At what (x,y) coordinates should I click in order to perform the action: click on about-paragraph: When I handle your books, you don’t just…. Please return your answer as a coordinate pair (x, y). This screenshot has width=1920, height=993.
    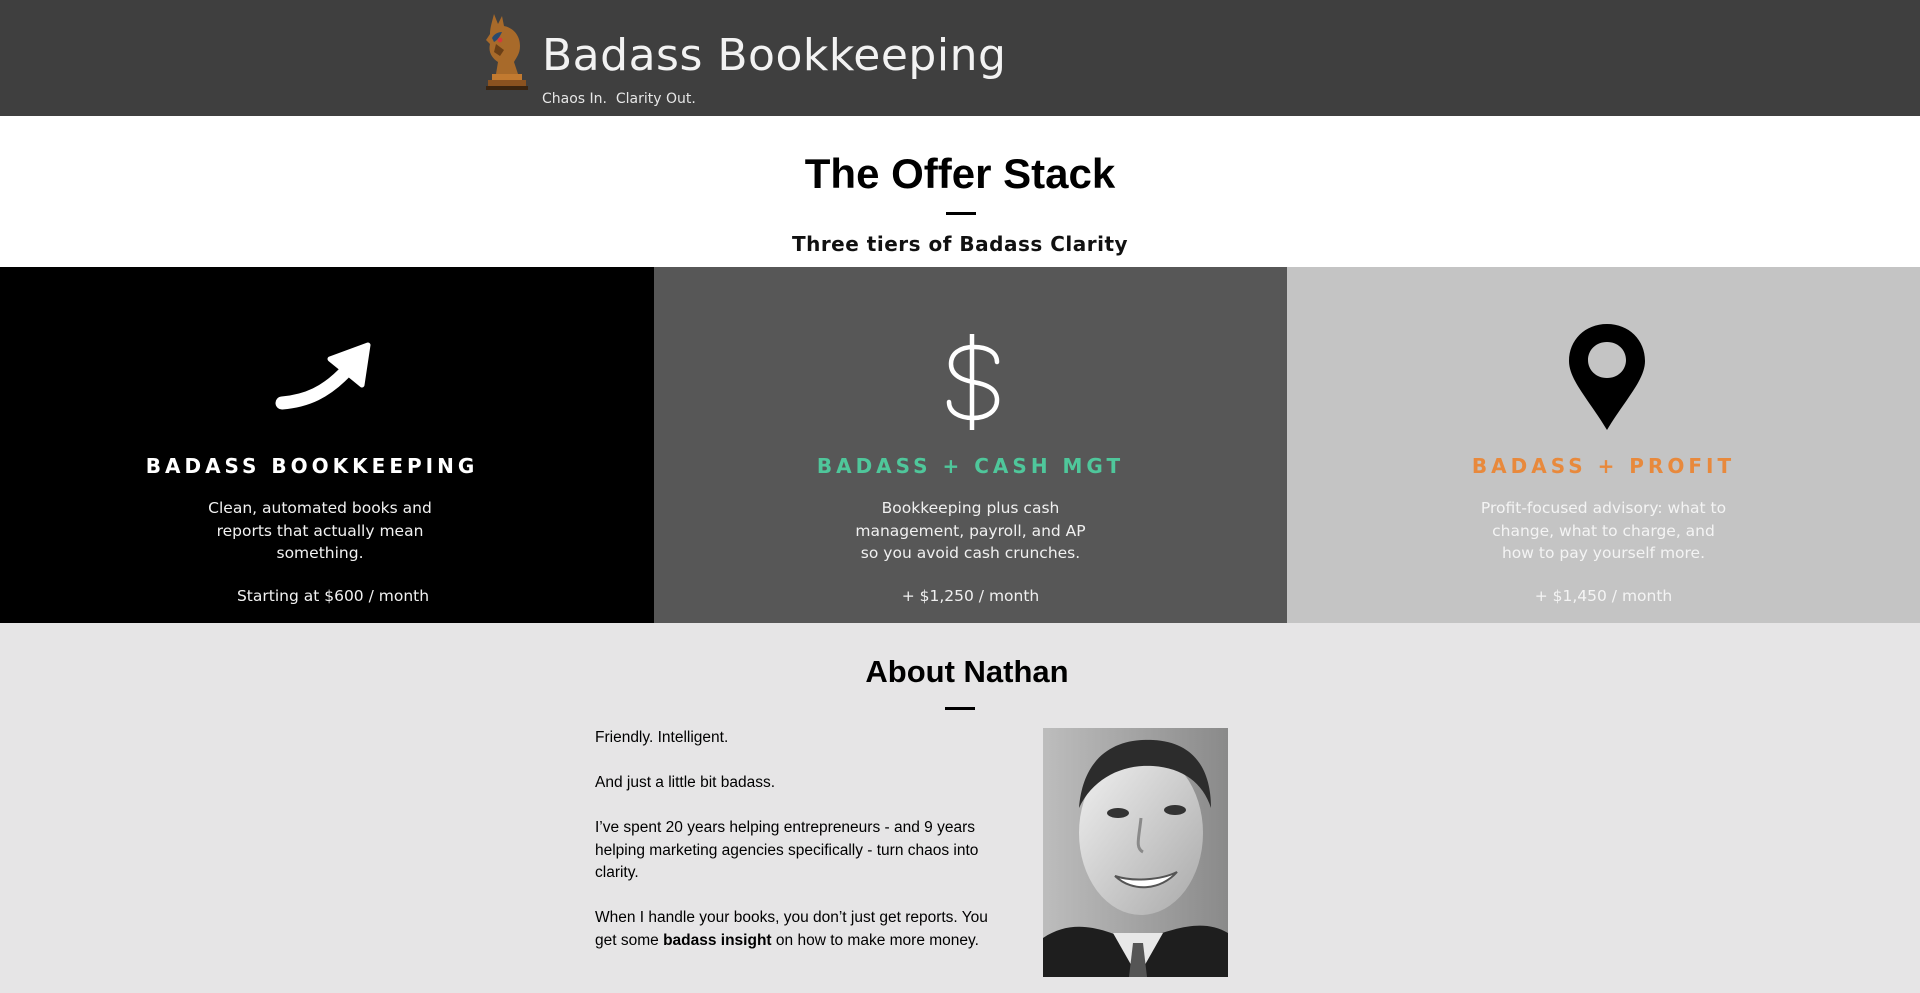
    Looking at the image, I should click on (795, 929).